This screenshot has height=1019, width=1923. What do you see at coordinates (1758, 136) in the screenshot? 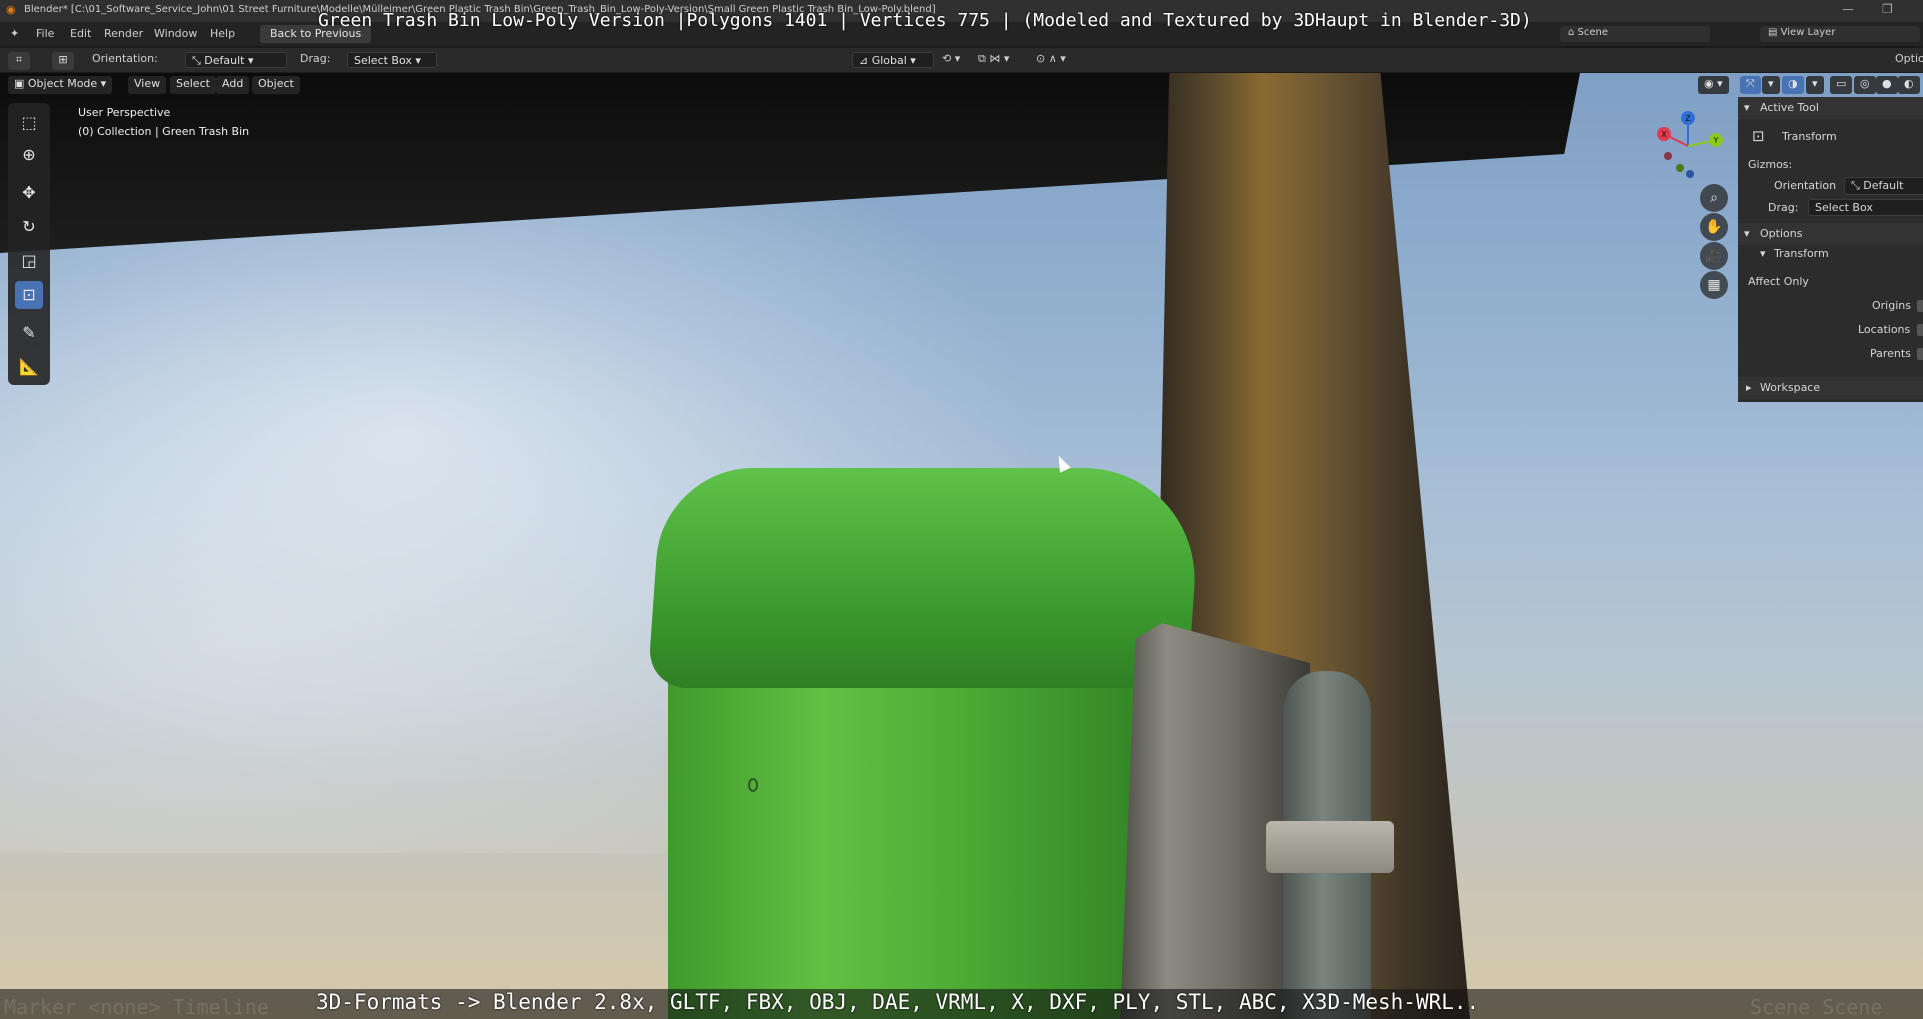
I see `transform-tool-icon: ⊡` at bounding box center [1758, 136].